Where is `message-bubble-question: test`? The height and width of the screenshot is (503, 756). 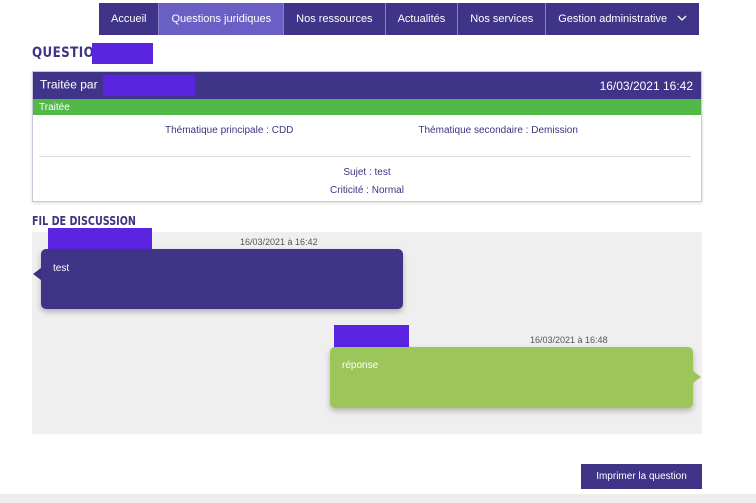 message-bubble-question: test is located at coordinates (222, 279).